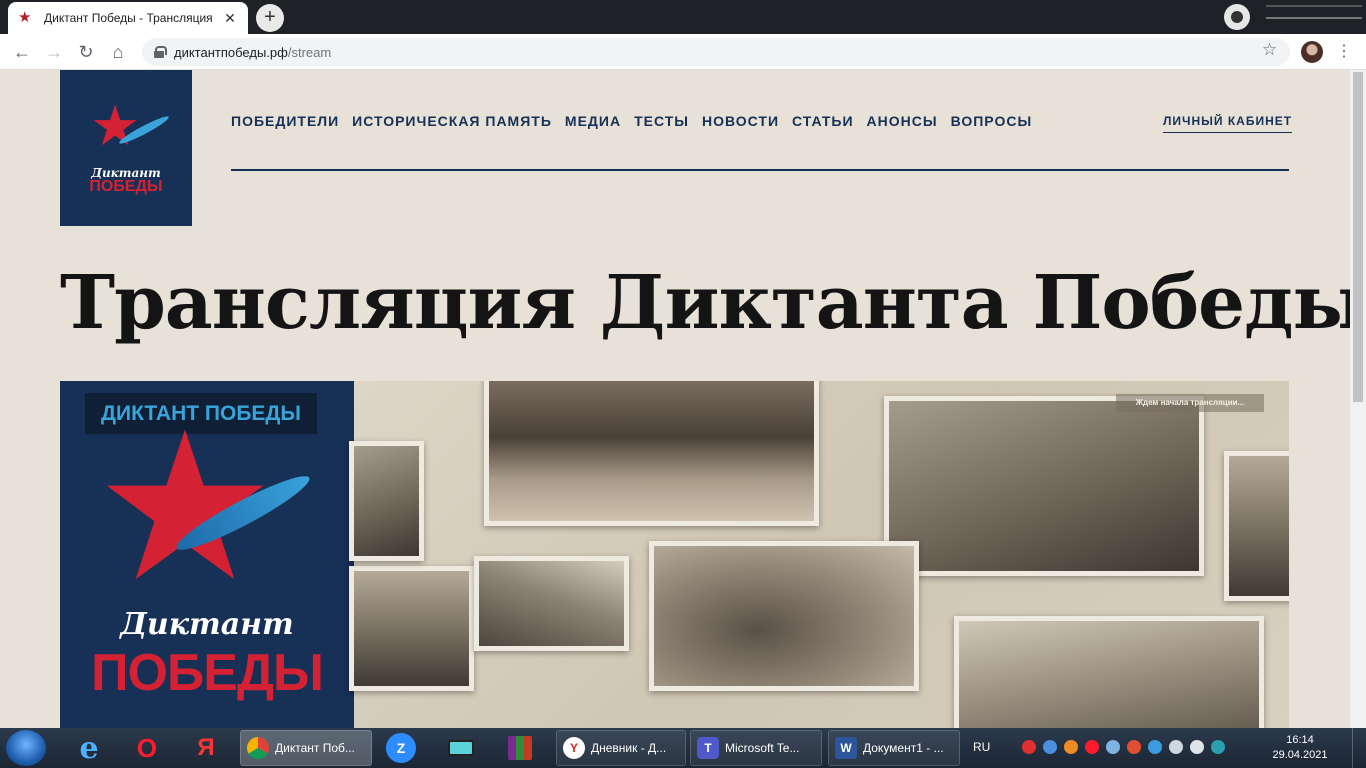 Image resolution: width=1366 pixels, height=768 pixels. What do you see at coordinates (651, 453) in the screenshot?
I see `parade-photo` at bounding box center [651, 453].